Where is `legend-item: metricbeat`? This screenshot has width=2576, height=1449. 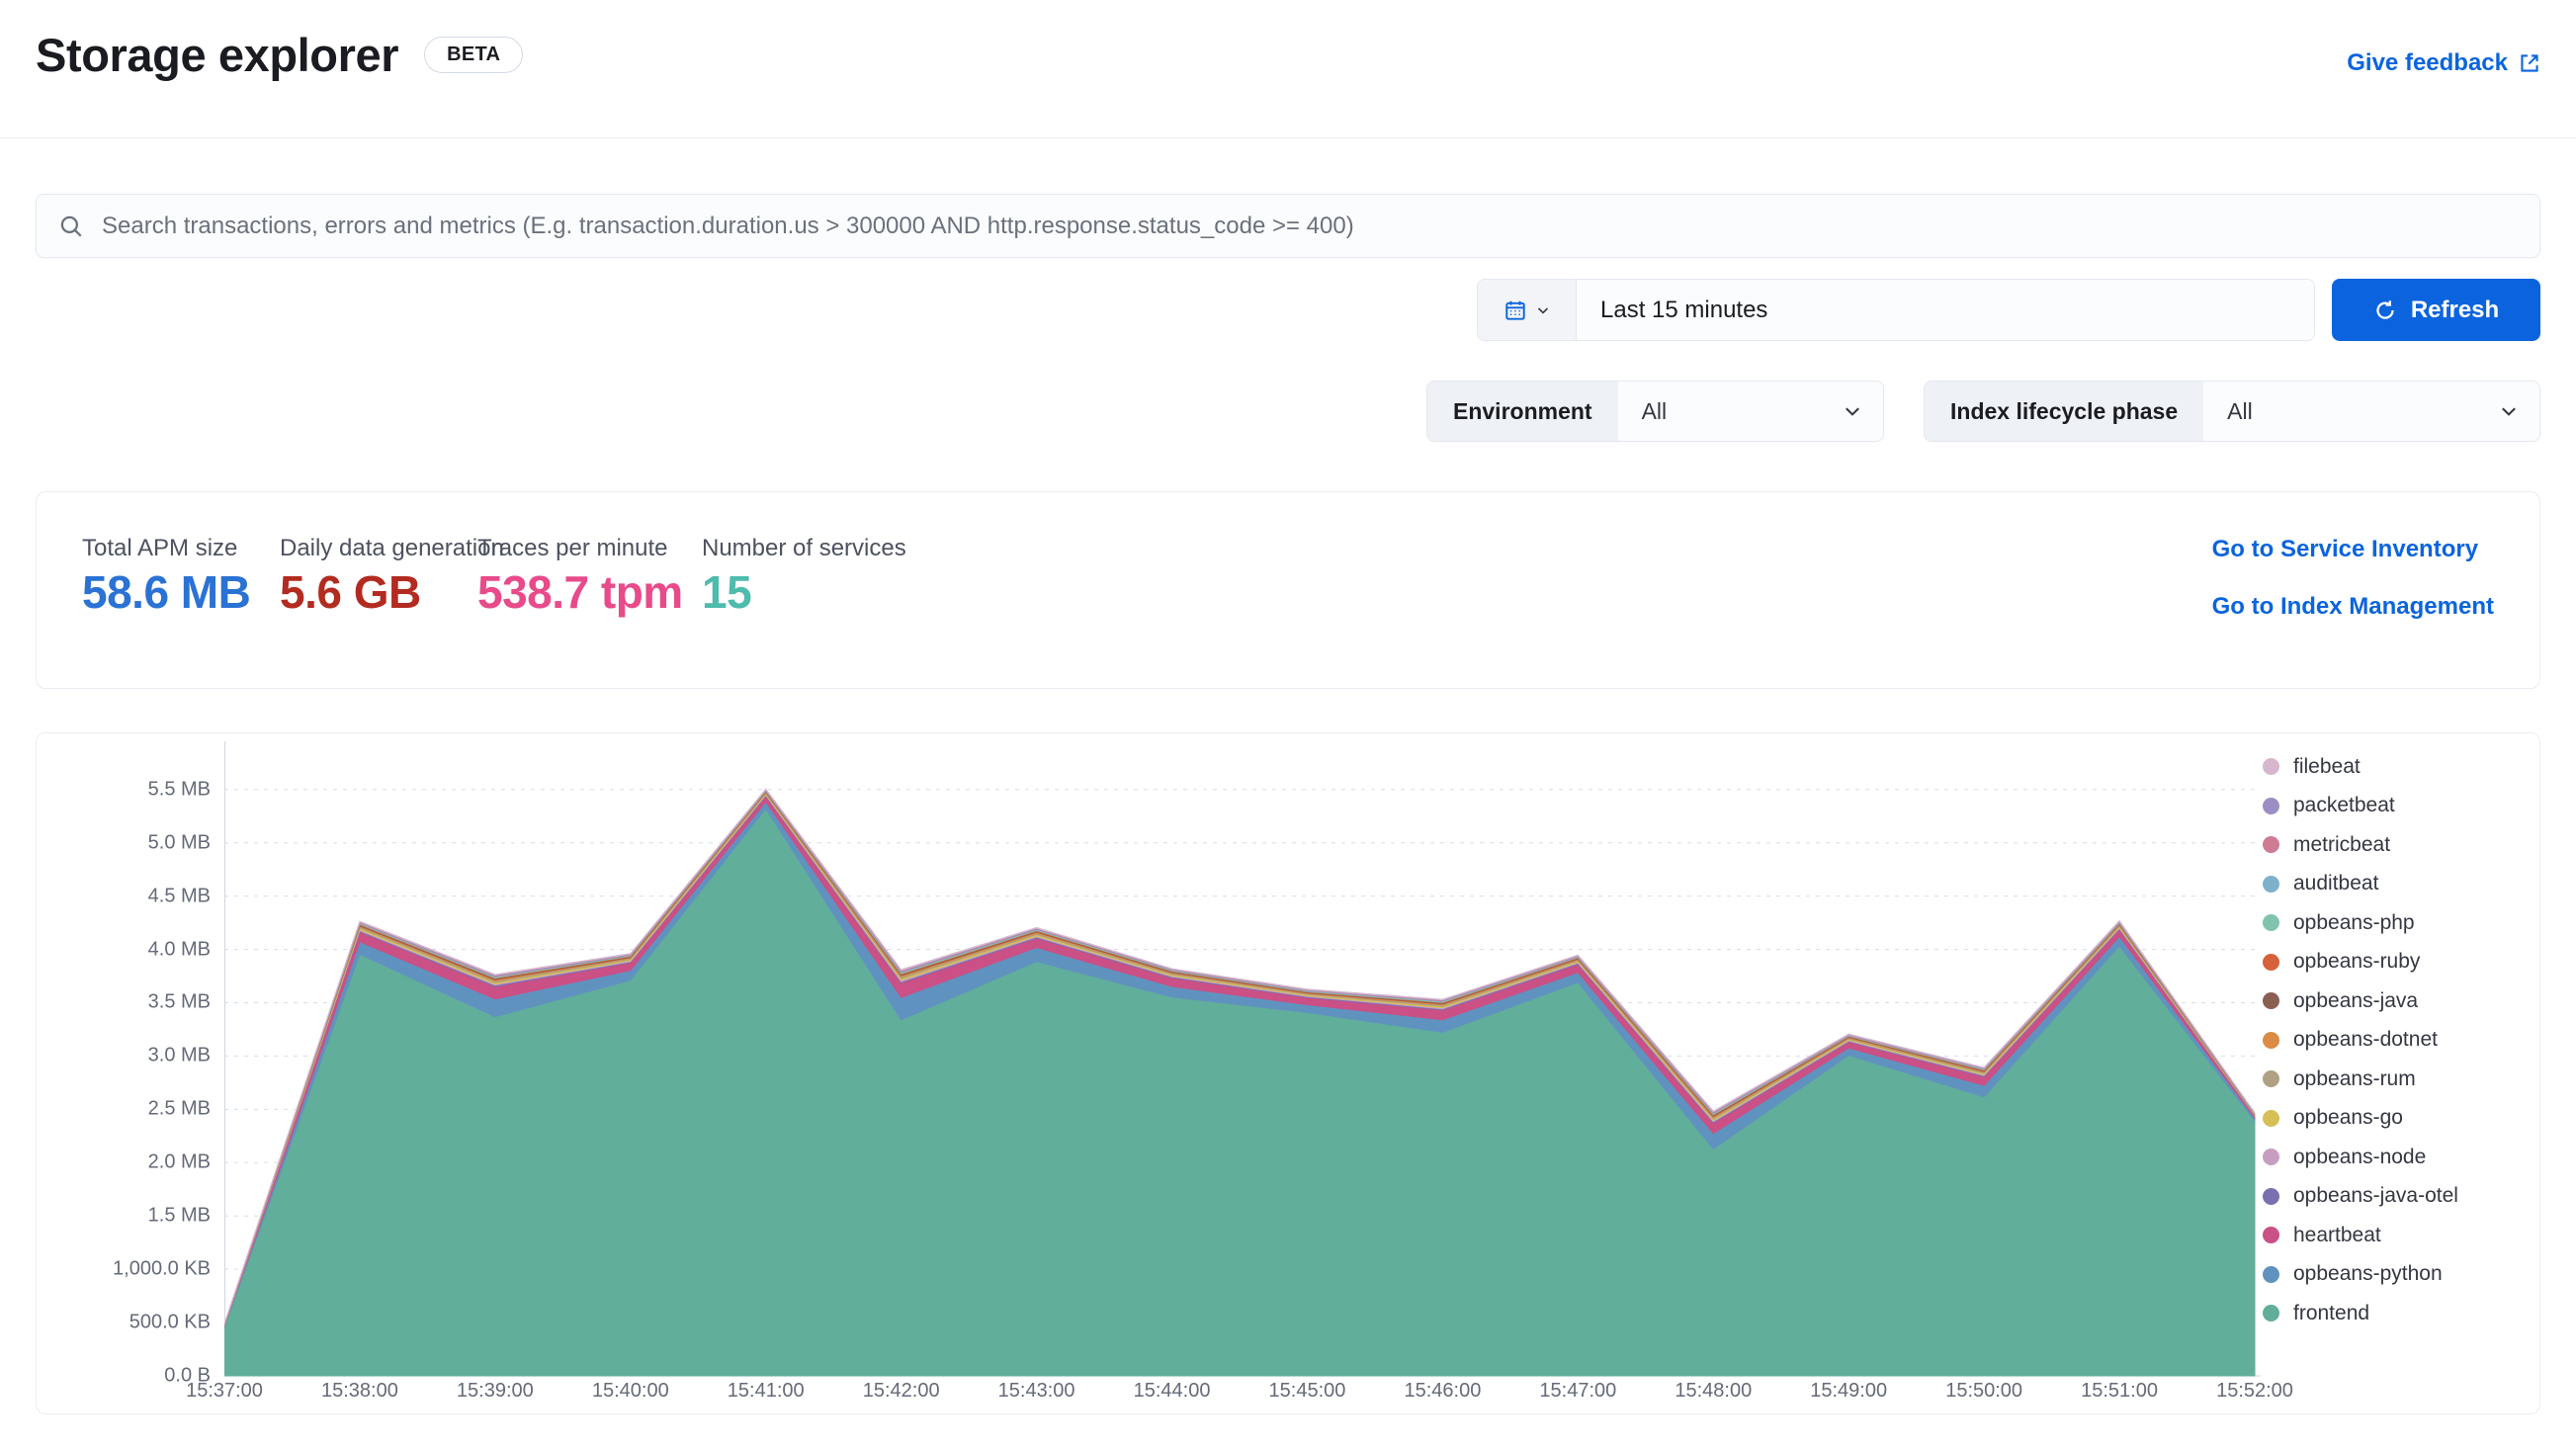 legend-item: metricbeat is located at coordinates (2390, 845).